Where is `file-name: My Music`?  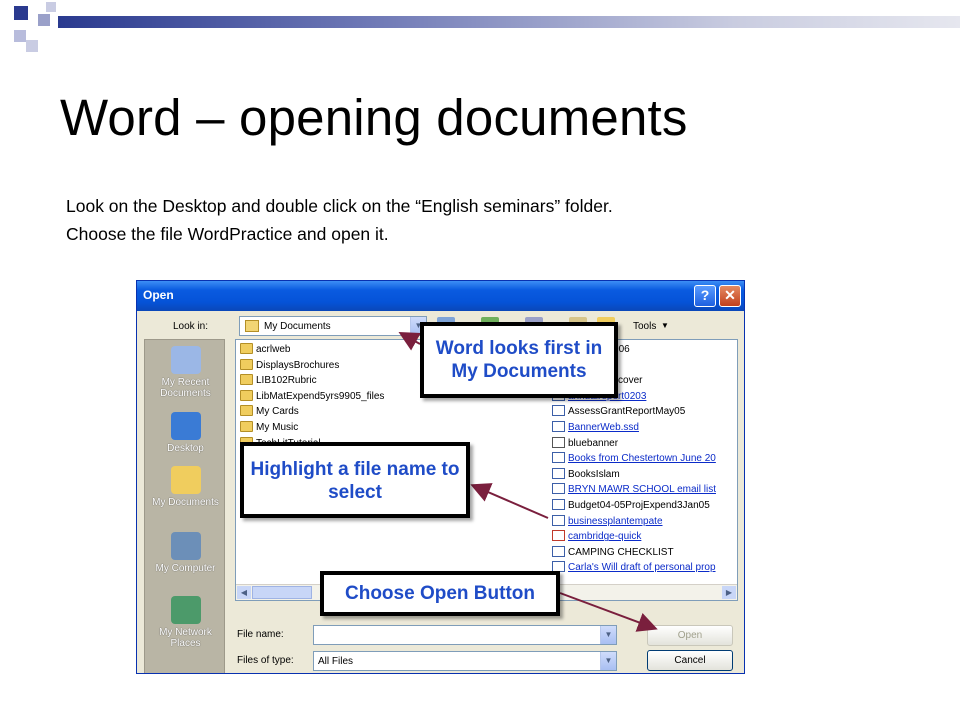 file-name: My Music is located at coordinates (277, 427).